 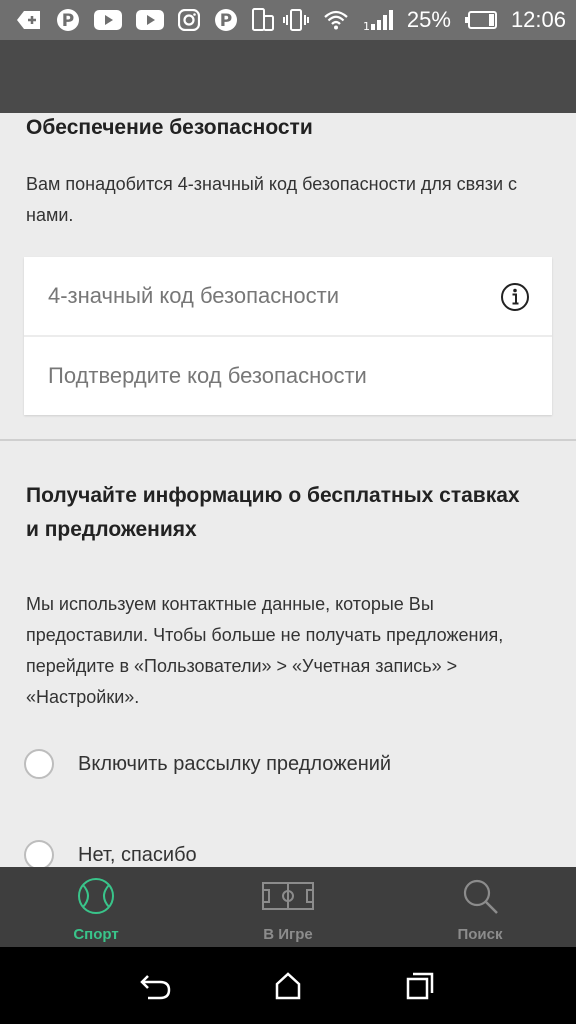 I want to click on vibrate-icon, so click(x=295, y=20).